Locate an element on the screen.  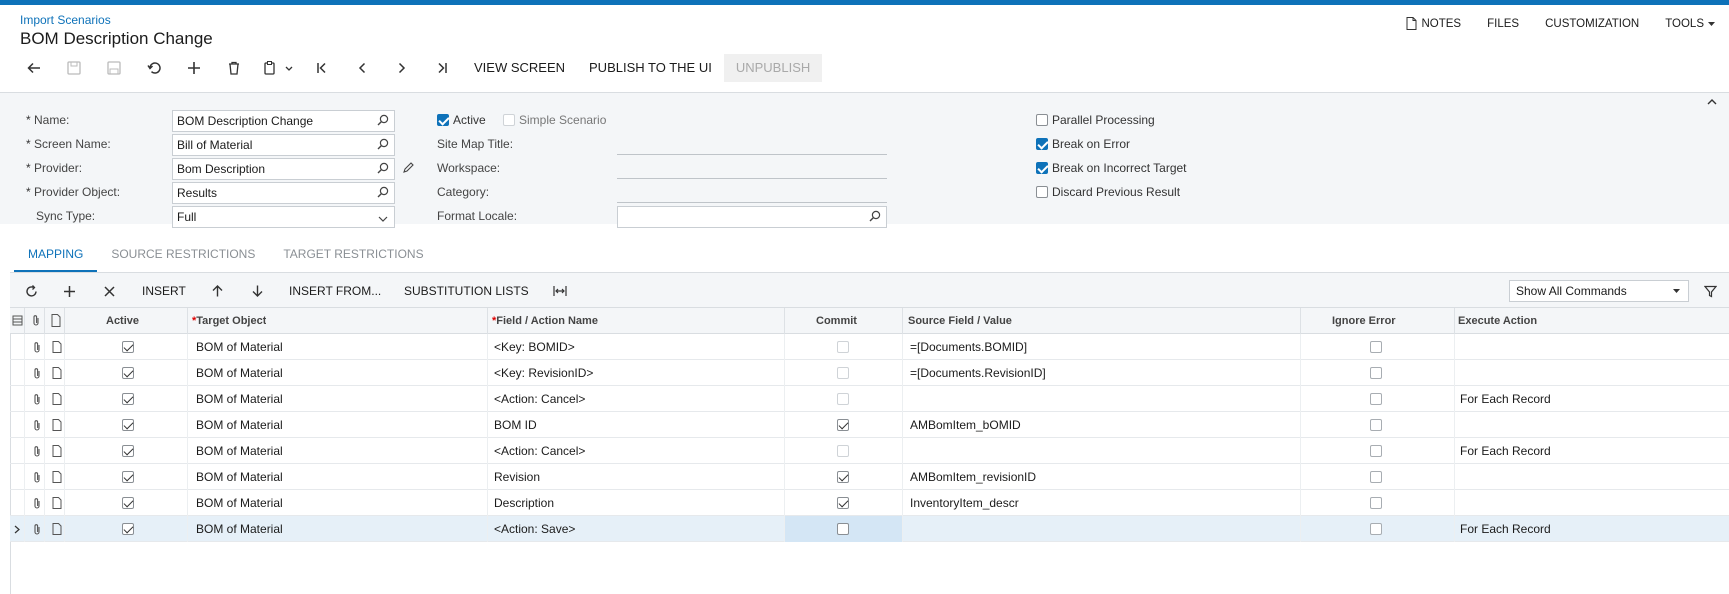
parallel-processing-checkbox is located at coordinates (1042, 120).